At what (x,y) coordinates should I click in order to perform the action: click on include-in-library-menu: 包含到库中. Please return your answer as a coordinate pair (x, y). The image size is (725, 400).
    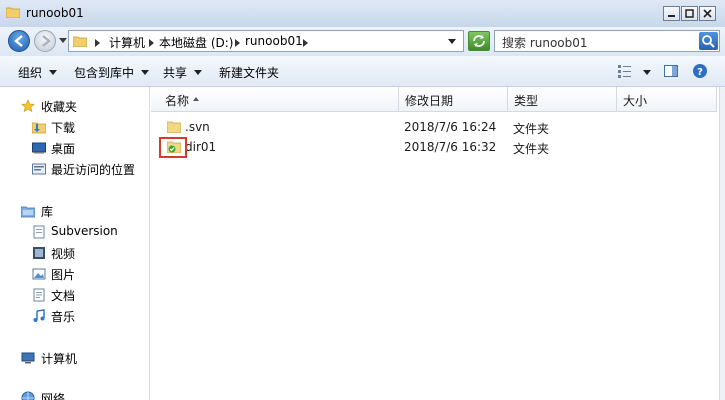
    Looking at the image, I should click on (112, 72).